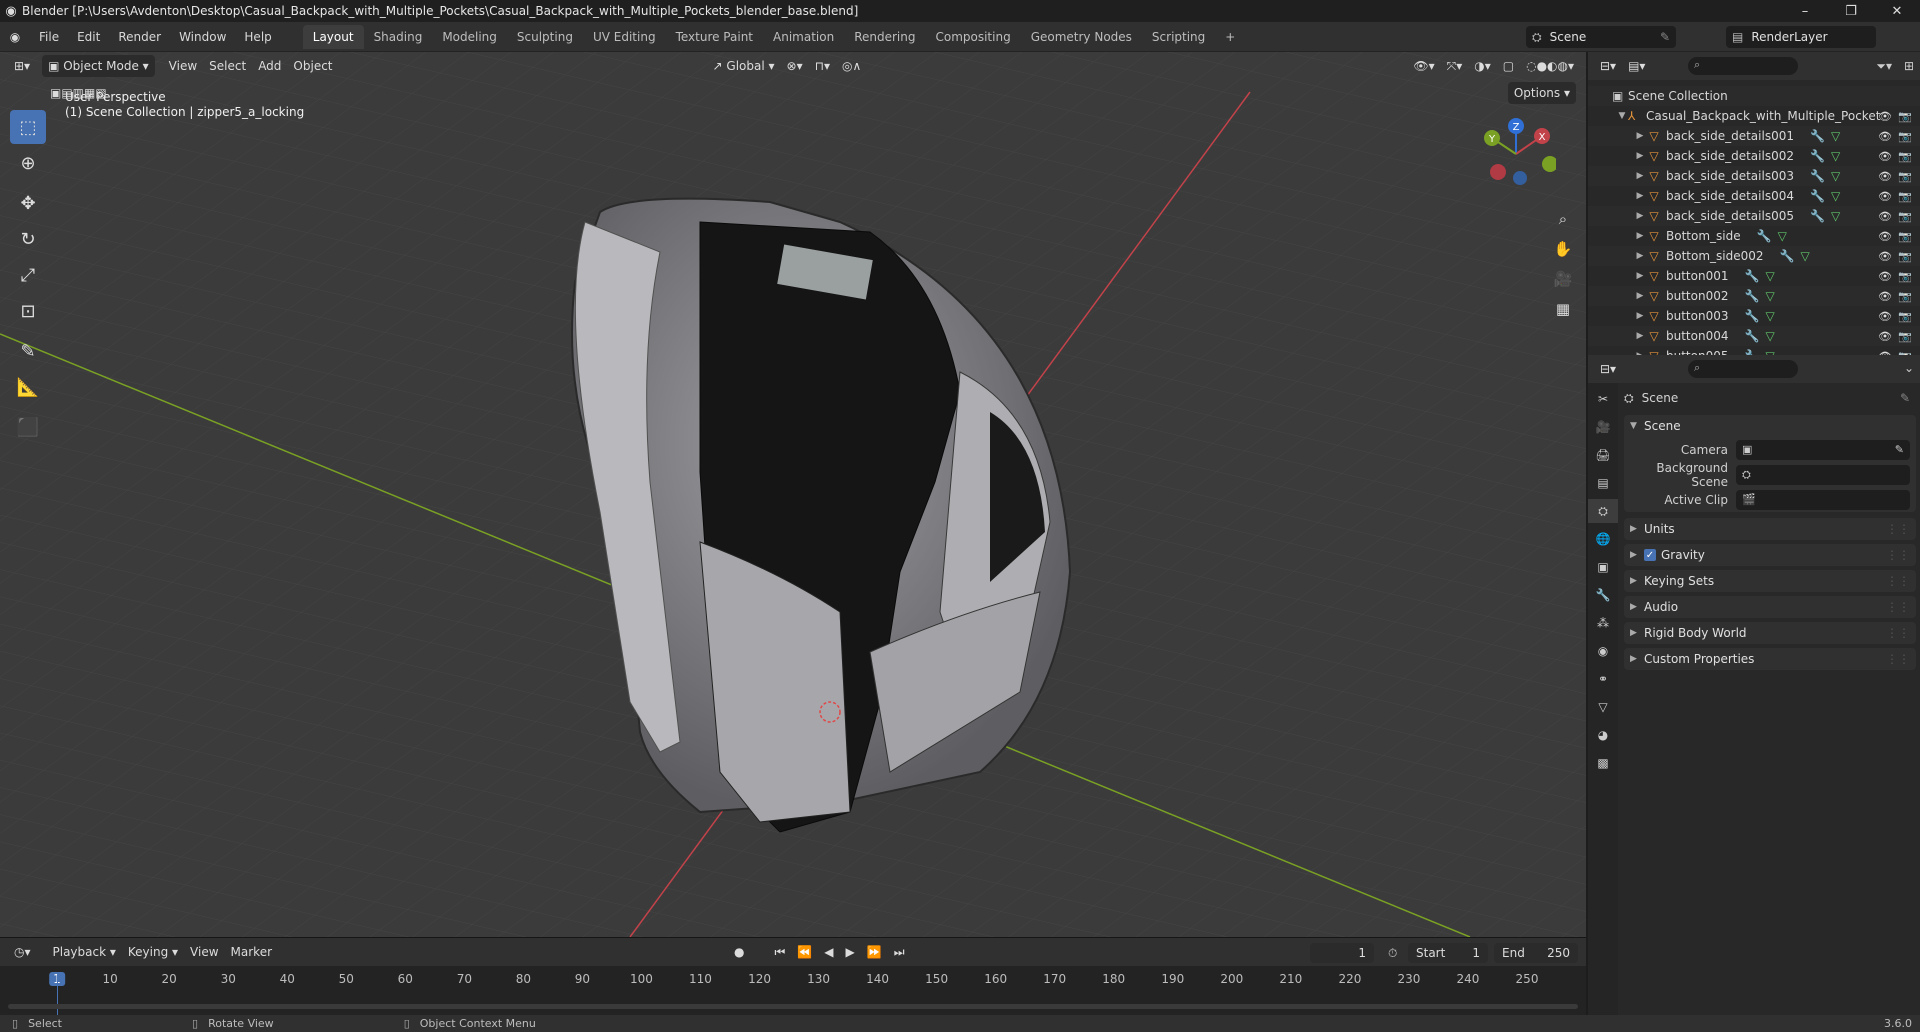  Describe the element at coordinates (1622, 116) in the screenshot. I see `expanded-triangle-icon: ▼` at that location.